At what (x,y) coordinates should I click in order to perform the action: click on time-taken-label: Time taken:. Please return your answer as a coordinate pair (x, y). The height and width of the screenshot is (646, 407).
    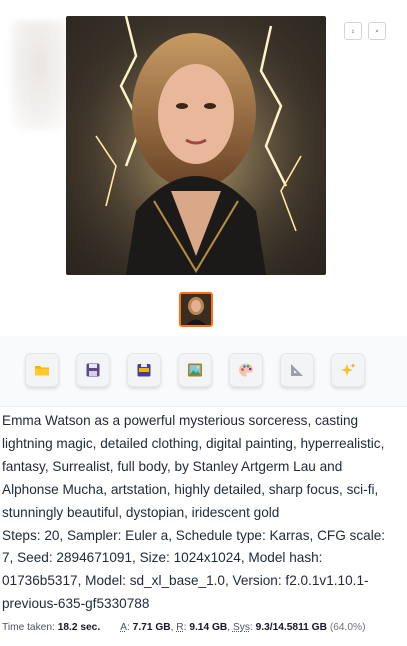
    Looking at the image, I should click on (28, 627).